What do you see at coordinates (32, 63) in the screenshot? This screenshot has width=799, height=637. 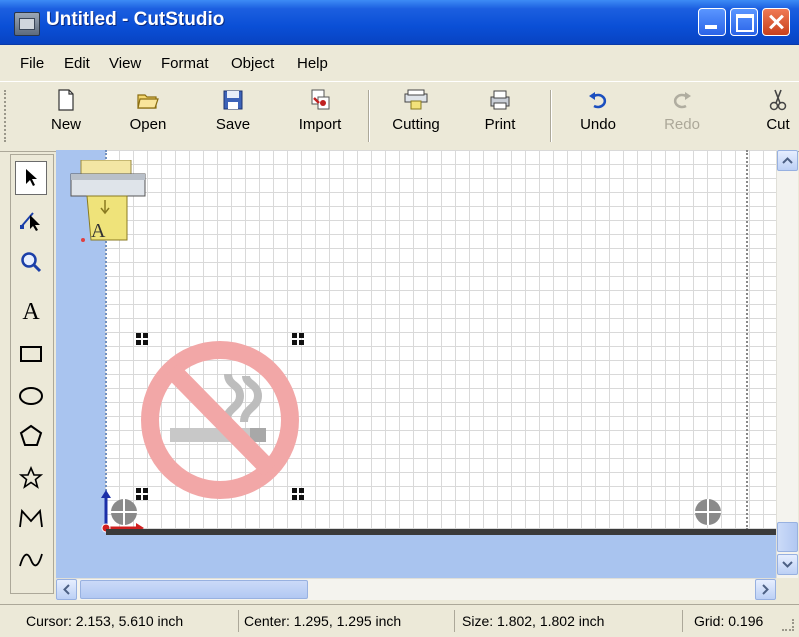 I see `menu-file: File` at bounding box center [32, 63].